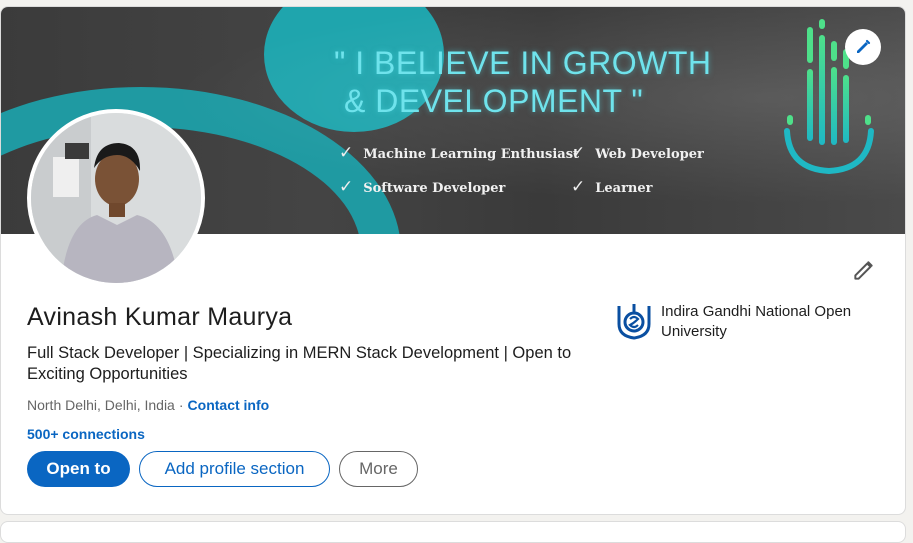 The image size is (913, 543). Describe the element at coordinates (160, 317) in the screenshot. I see `profile-name: Avinash Kumar Maurya` at that location.